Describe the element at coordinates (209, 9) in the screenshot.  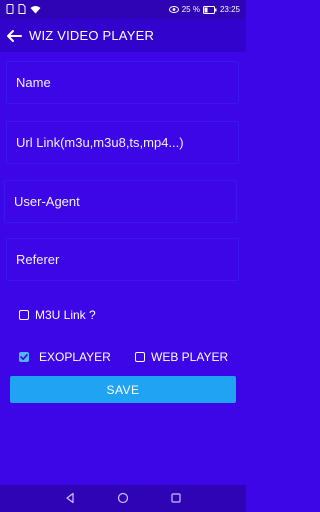
I see `battery-icon` at that location.